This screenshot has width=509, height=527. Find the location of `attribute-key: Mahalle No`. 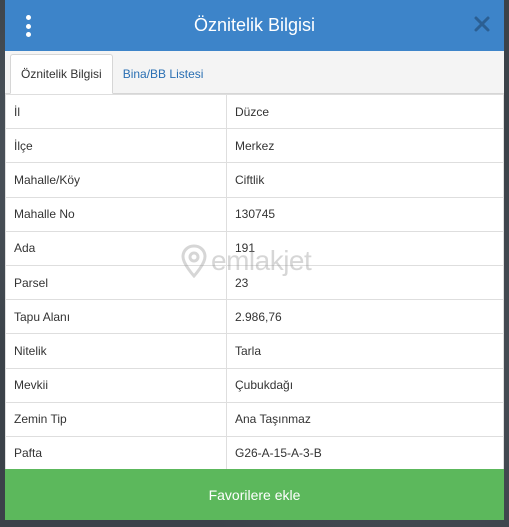

attribute-key: Mahalle No is located at coordinates (116, 214).